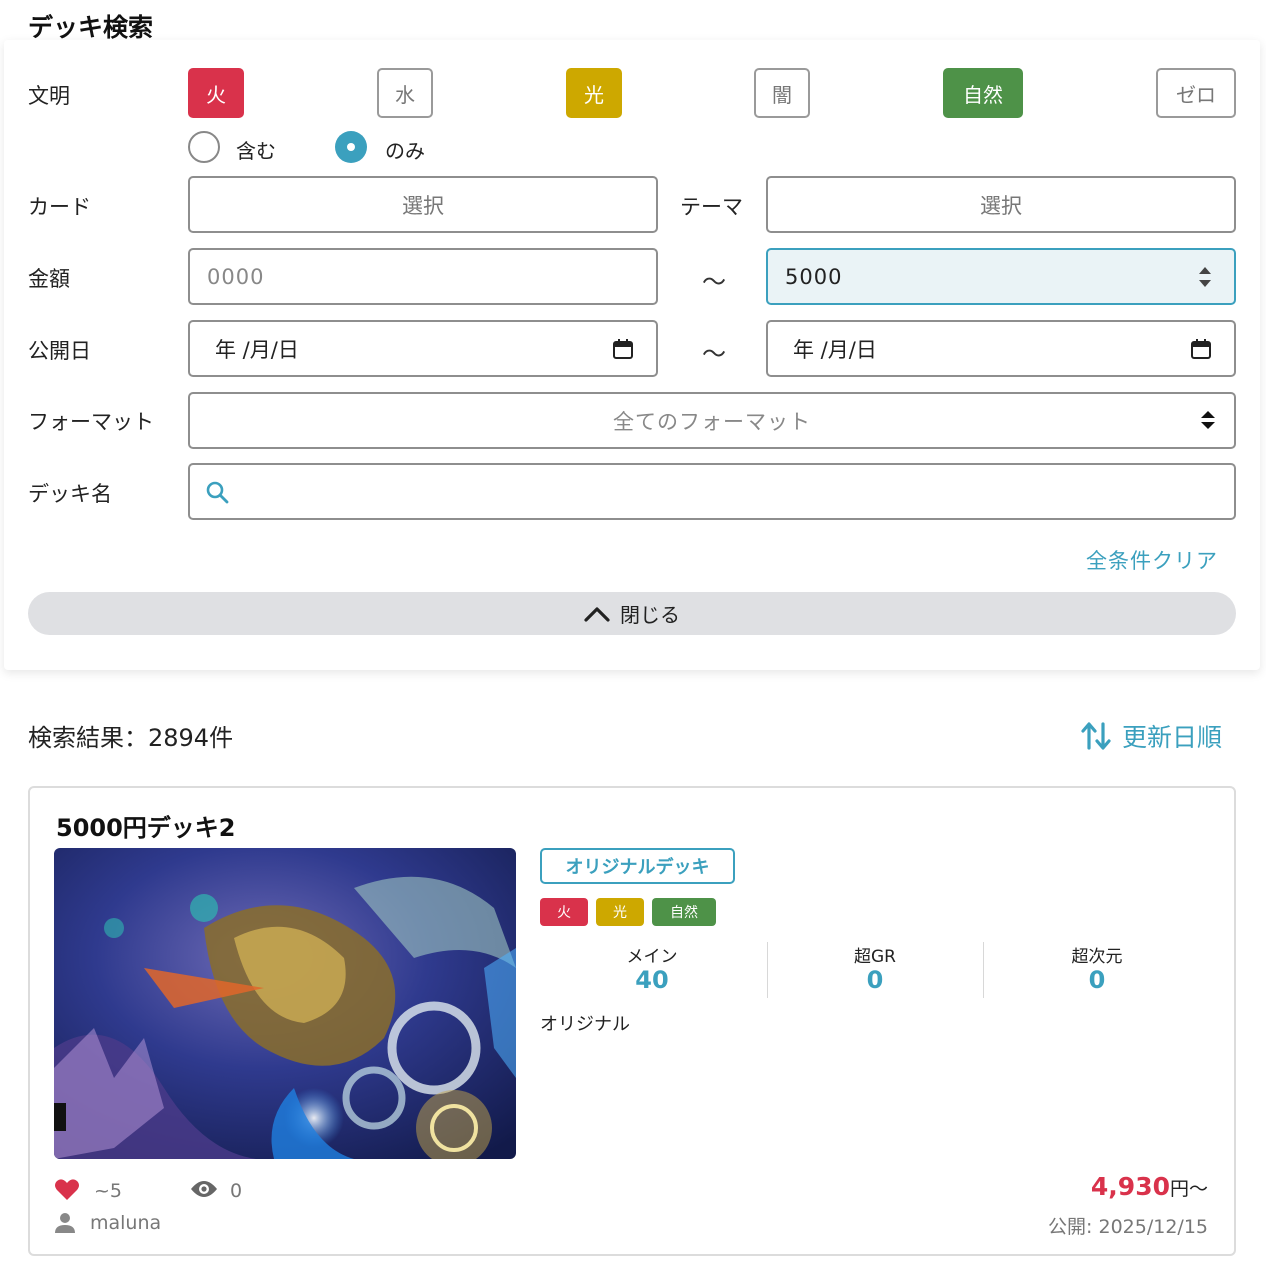 The image size is (1266, 1266). I want to click on published-date: 公開: 2025/12/15, so click(1128, 1227).